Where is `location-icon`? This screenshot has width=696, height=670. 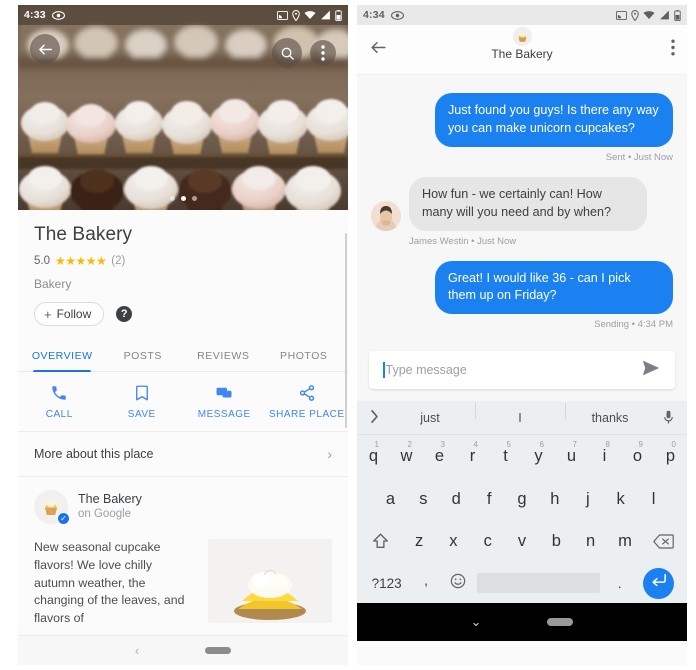
location-icon is located at coordinates (296, 15).